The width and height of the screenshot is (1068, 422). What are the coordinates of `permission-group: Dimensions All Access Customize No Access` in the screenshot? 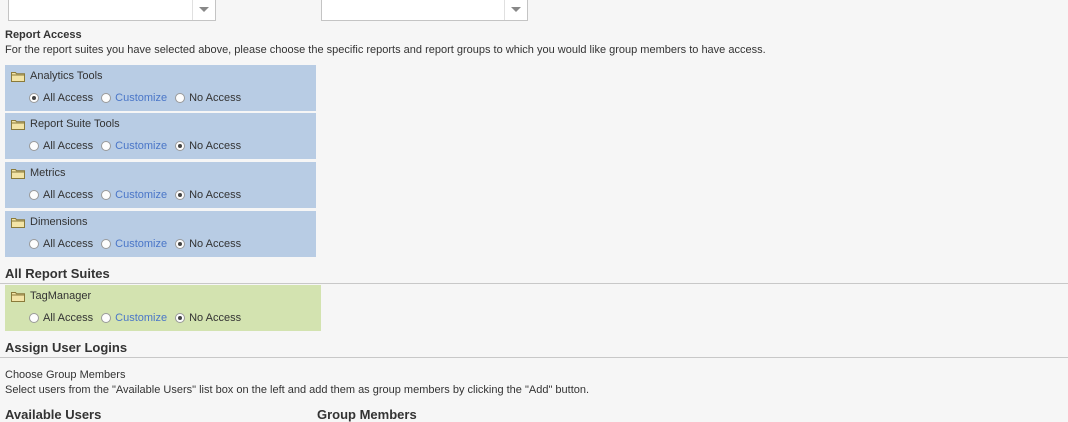 It's located at (160, 234).